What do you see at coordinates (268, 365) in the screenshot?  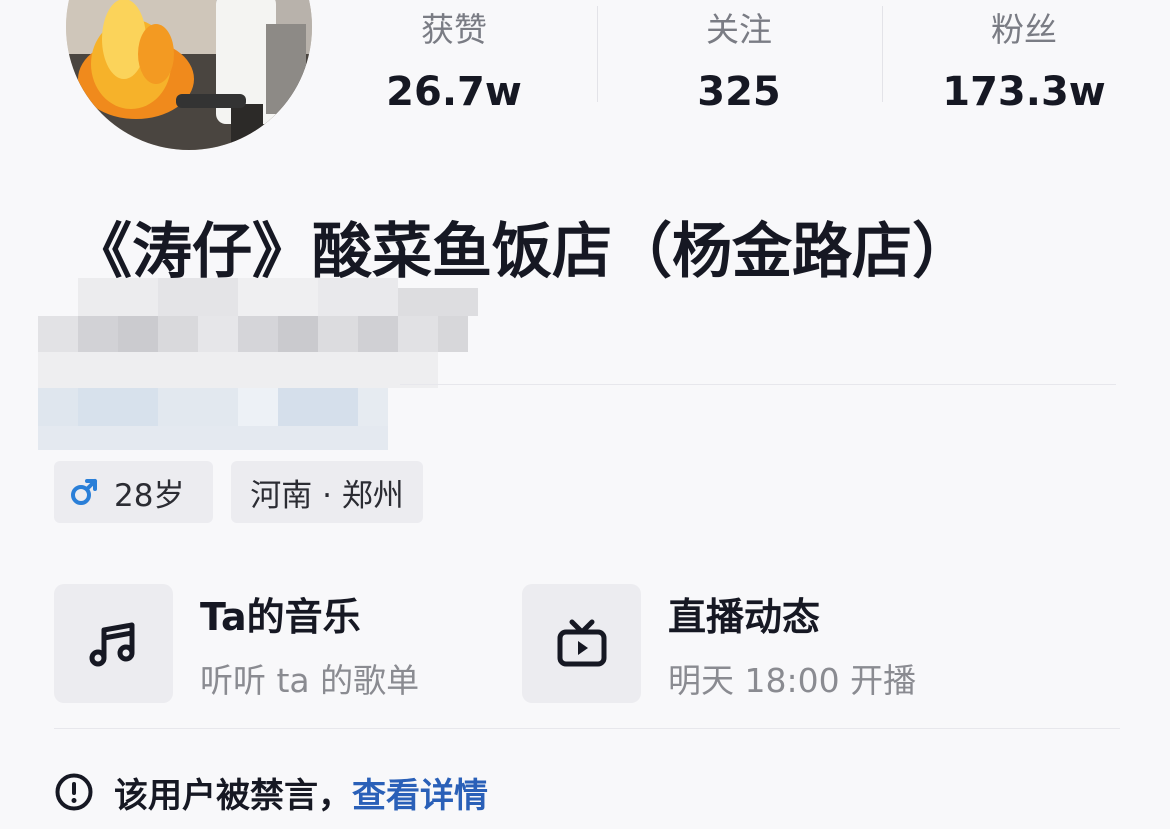 I see `redacted-bio` at bounding box center [268, 365].